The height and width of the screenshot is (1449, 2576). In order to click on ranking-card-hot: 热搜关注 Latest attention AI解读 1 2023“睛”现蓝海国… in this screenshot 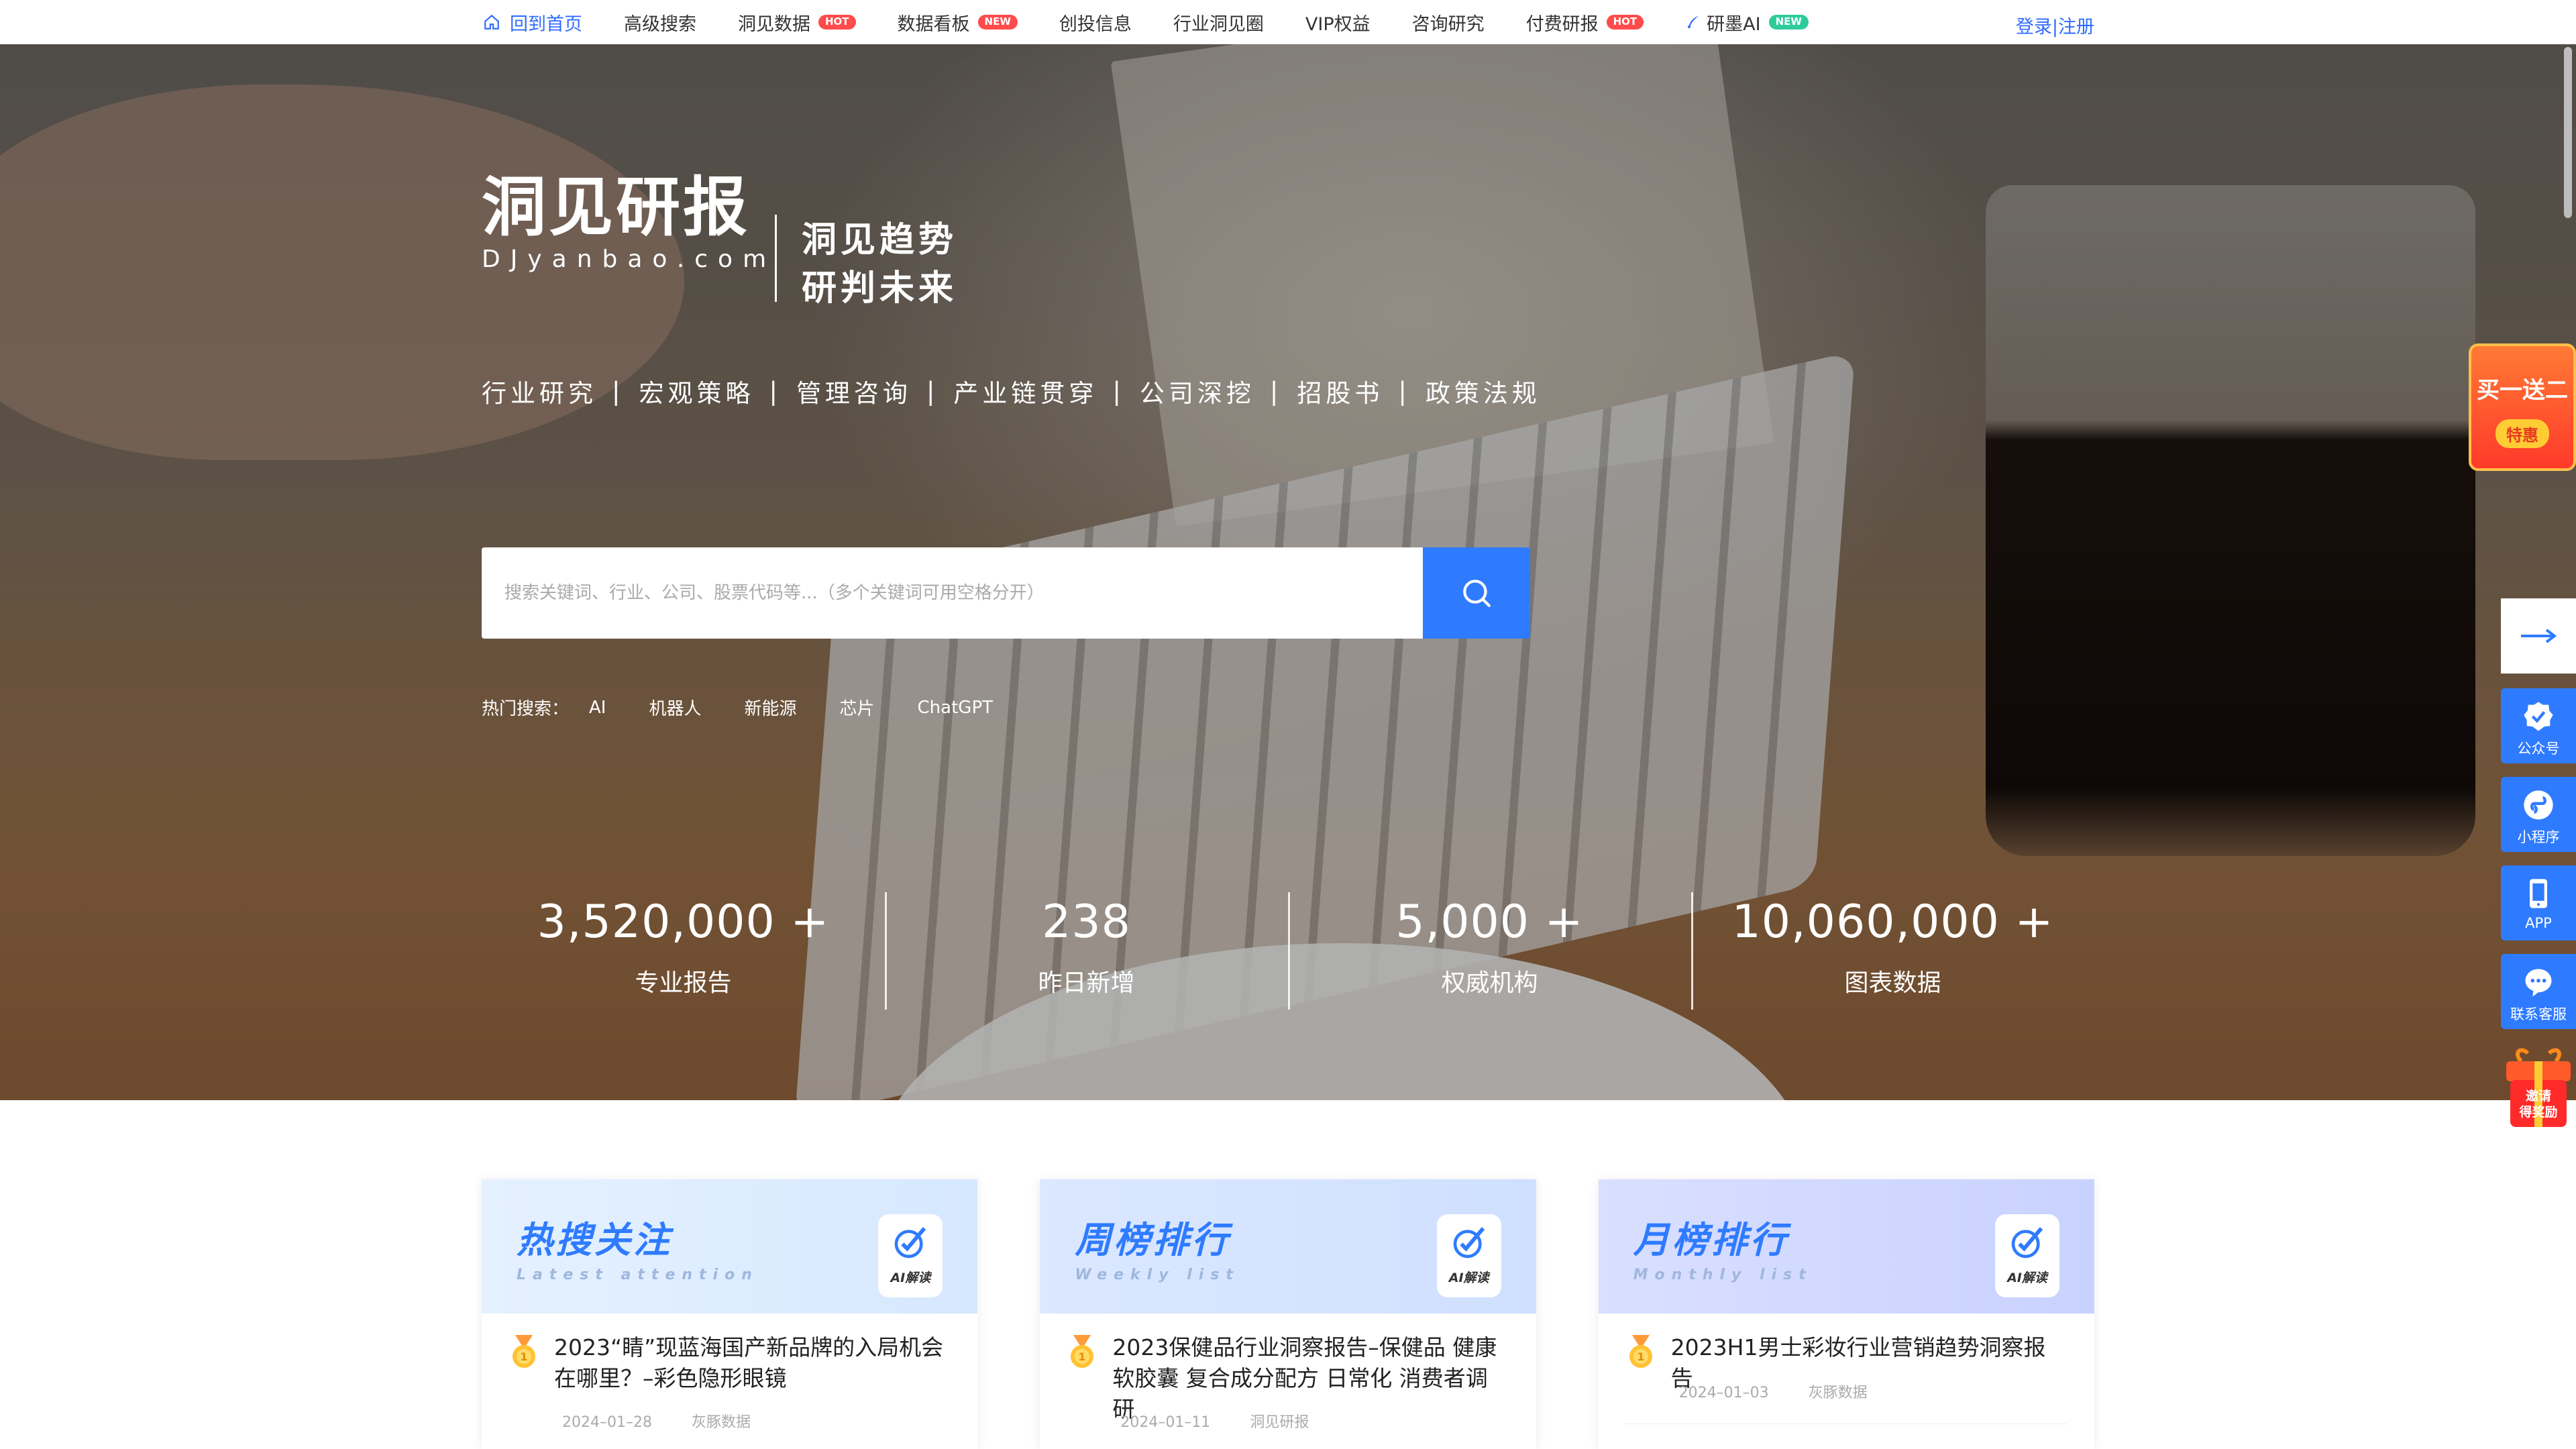, I will do `click(730, 1314)`.